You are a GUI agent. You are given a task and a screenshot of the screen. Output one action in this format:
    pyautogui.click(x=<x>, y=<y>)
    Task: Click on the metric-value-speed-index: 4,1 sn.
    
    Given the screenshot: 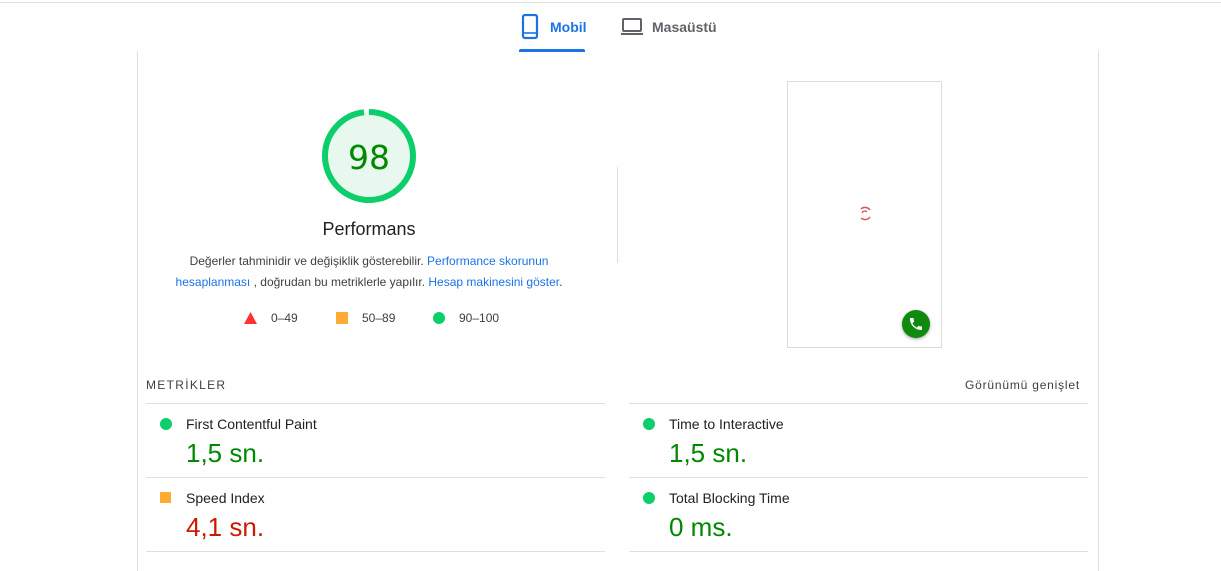 What is the action you would take?
    pyautogui.click(x=225, y=527)
    